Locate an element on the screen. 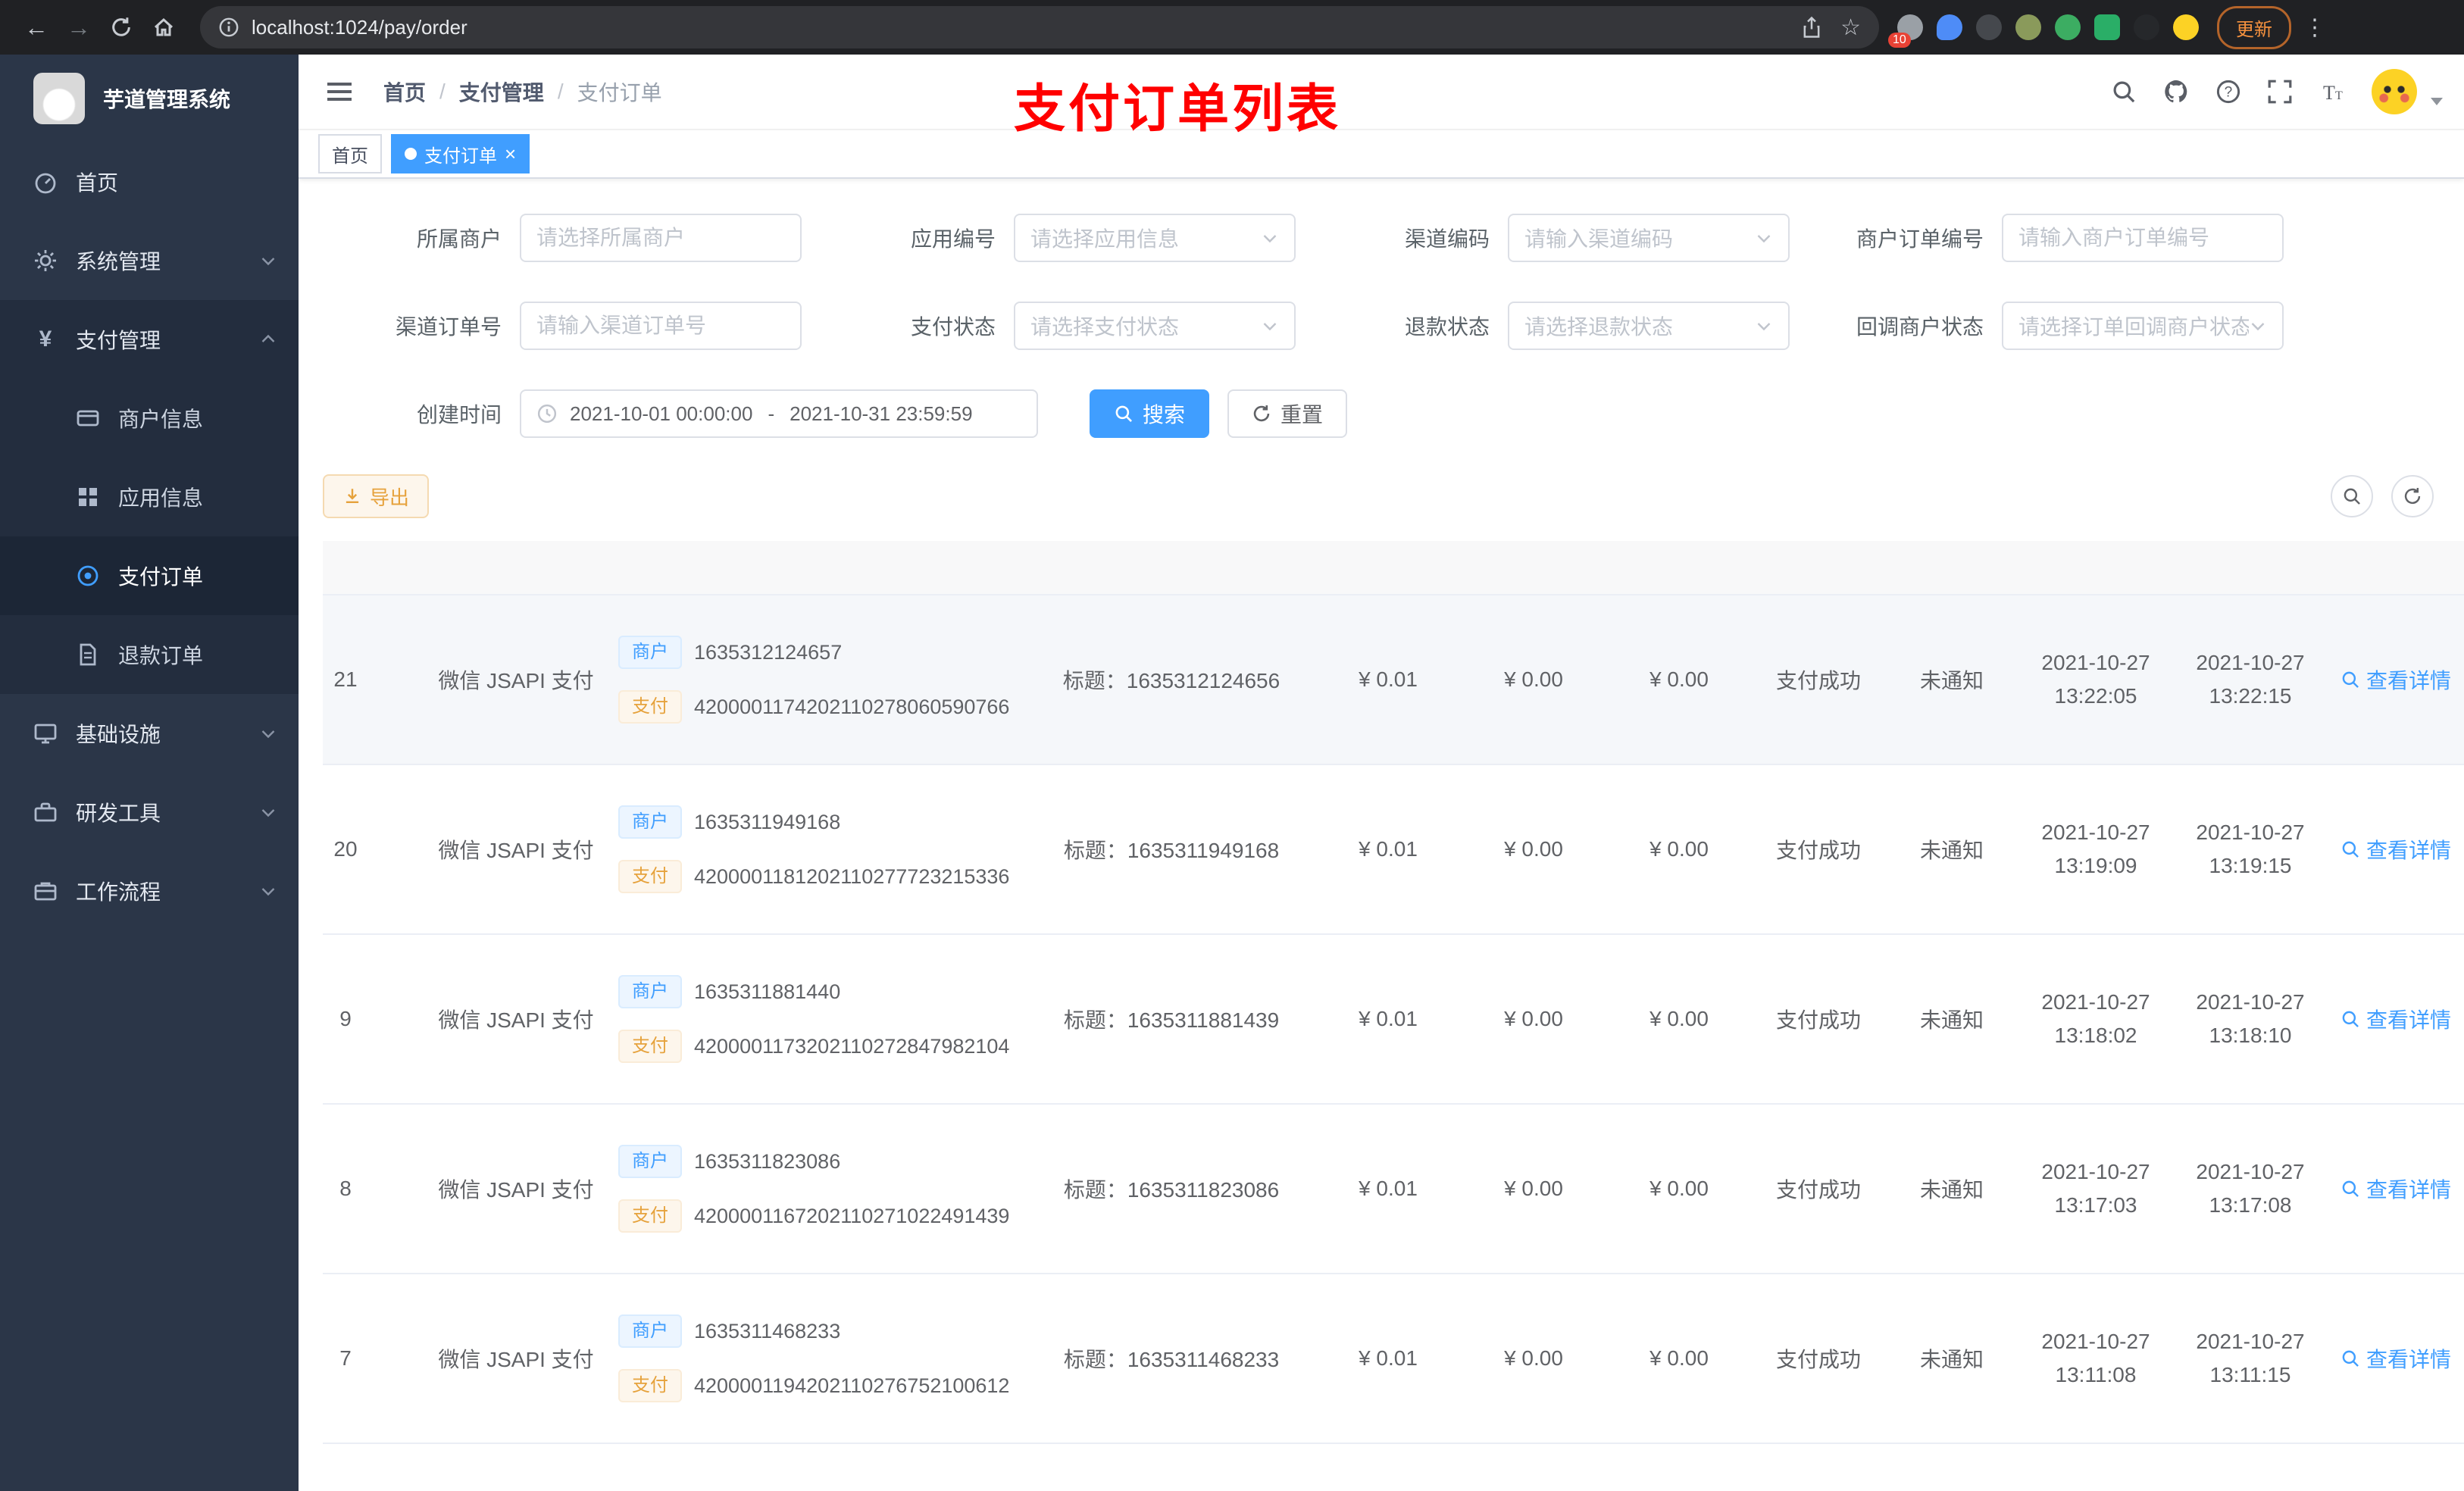 This screenshot has width=2464, height=1491. svg-text: T is located at coordinates (2329, 93).